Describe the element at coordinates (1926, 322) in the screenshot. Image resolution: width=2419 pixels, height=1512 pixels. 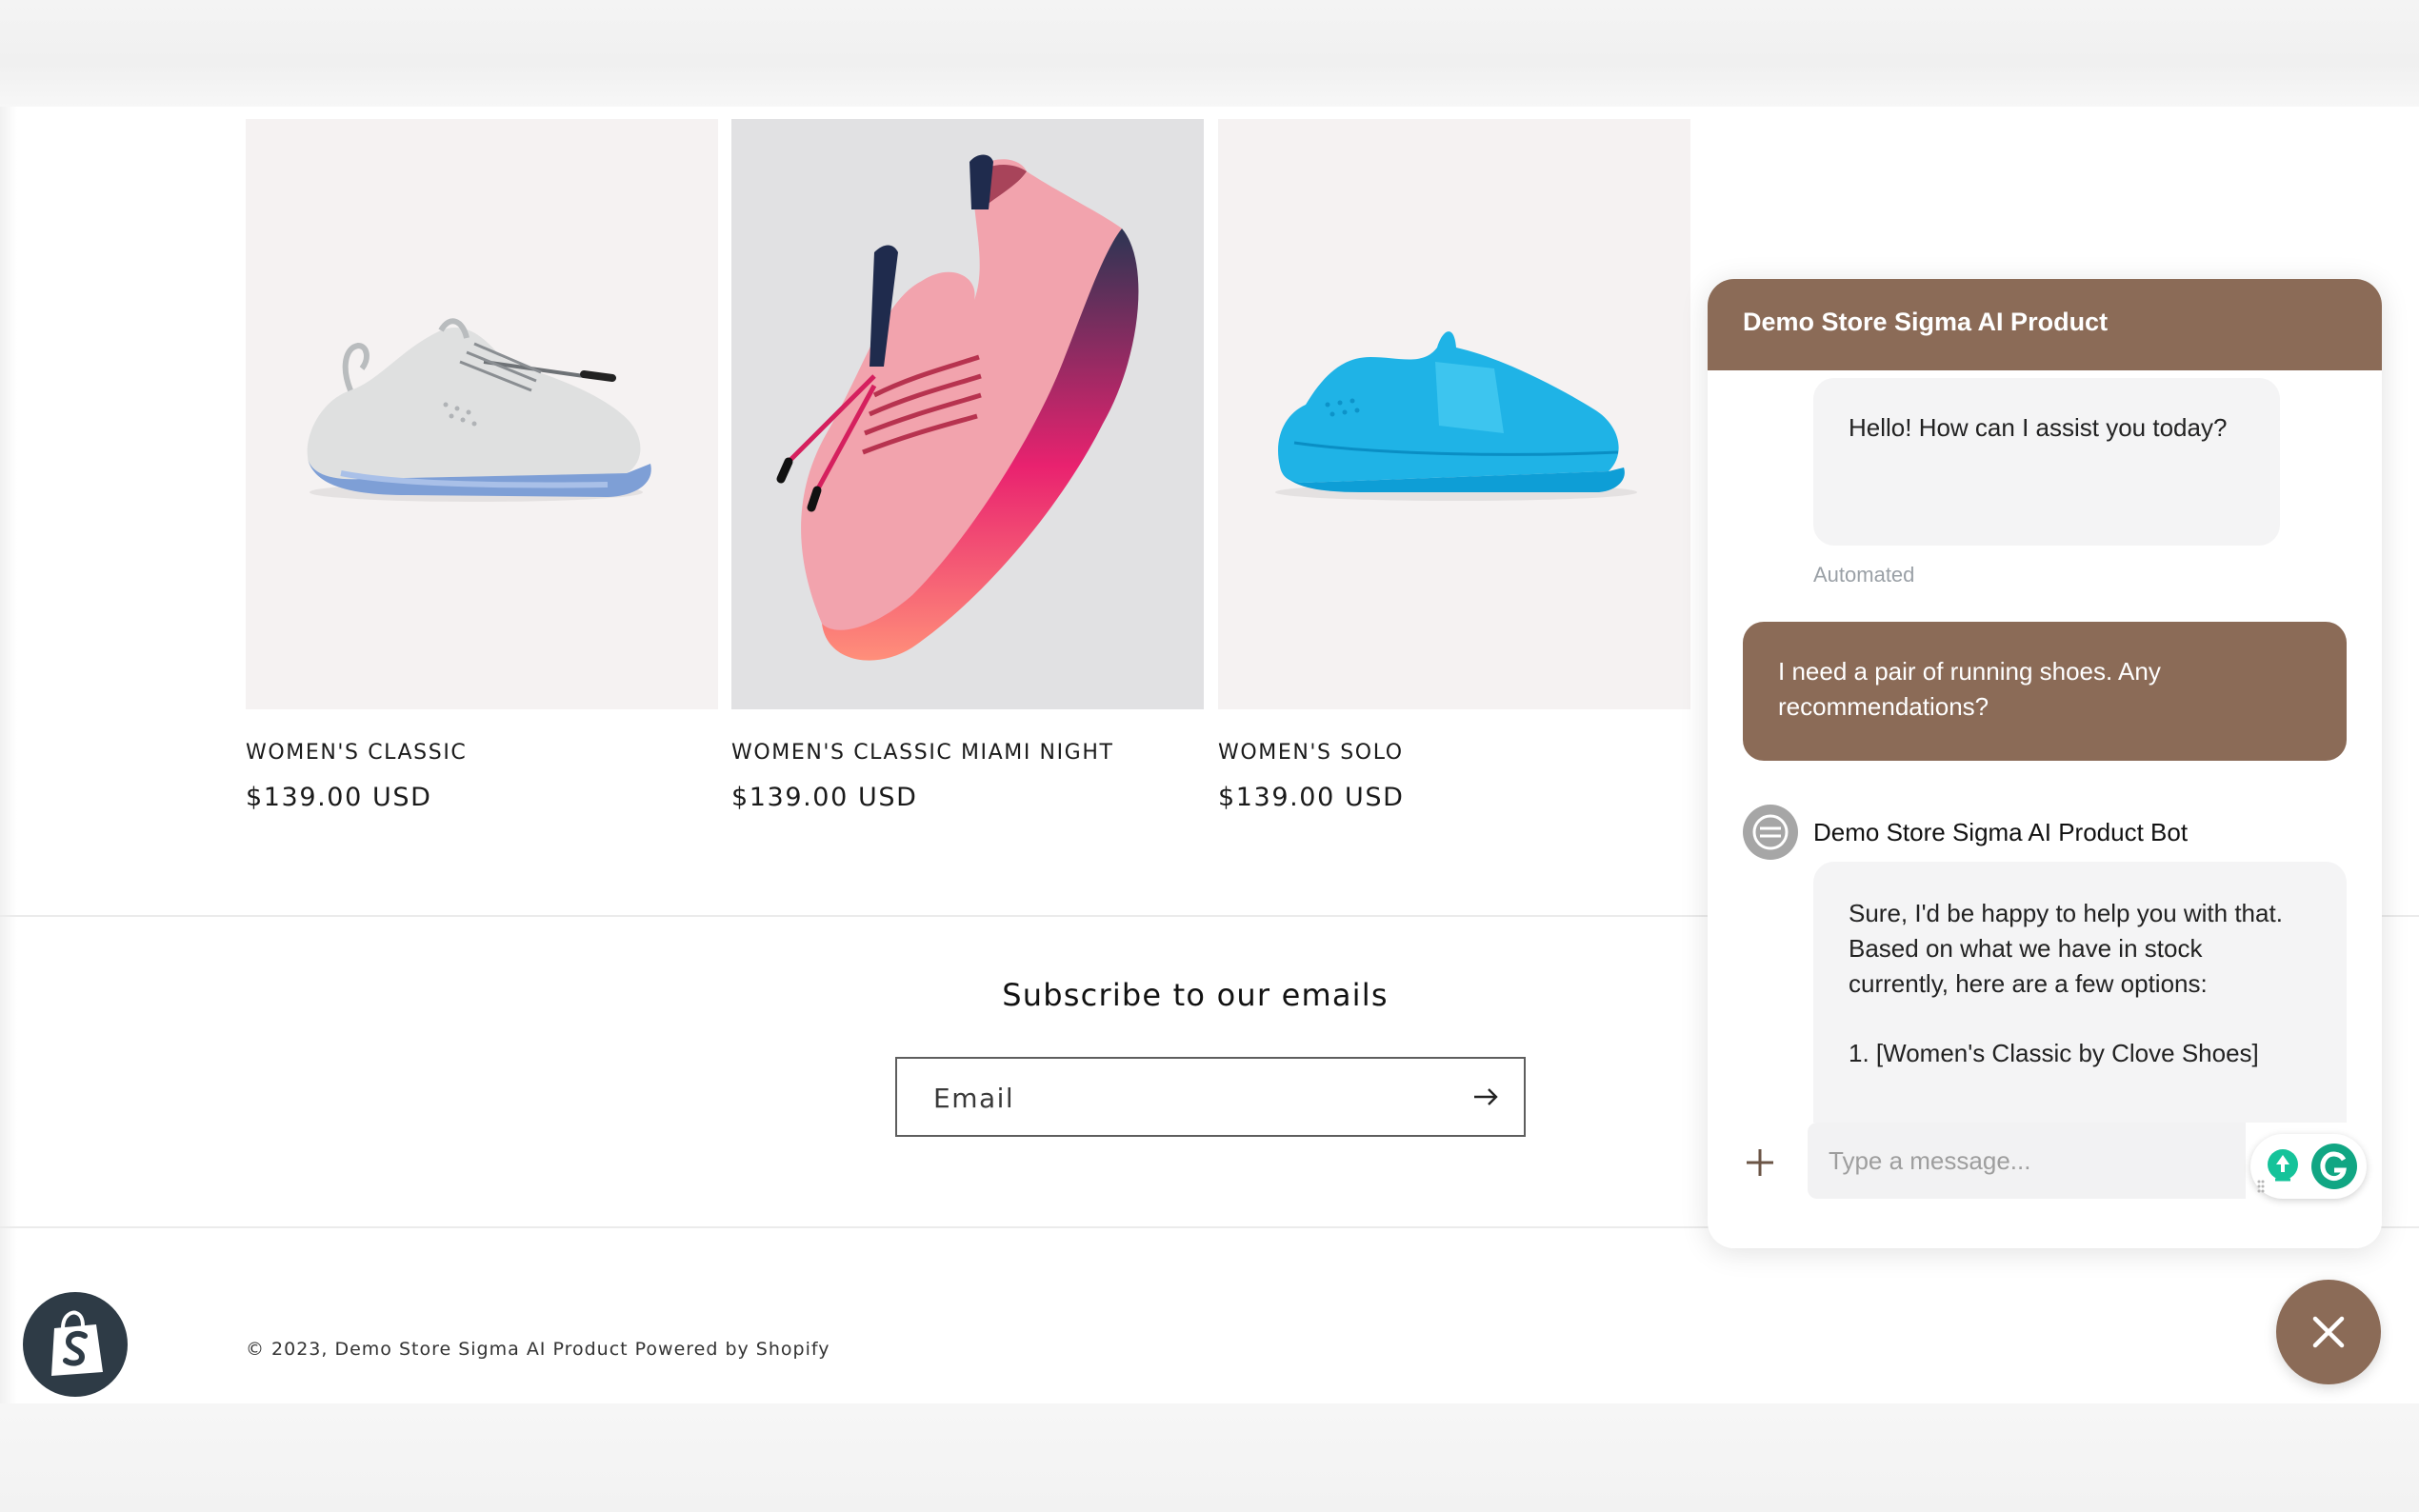
I see `chat-title: Demo Store Sigma AI Product` at that location.